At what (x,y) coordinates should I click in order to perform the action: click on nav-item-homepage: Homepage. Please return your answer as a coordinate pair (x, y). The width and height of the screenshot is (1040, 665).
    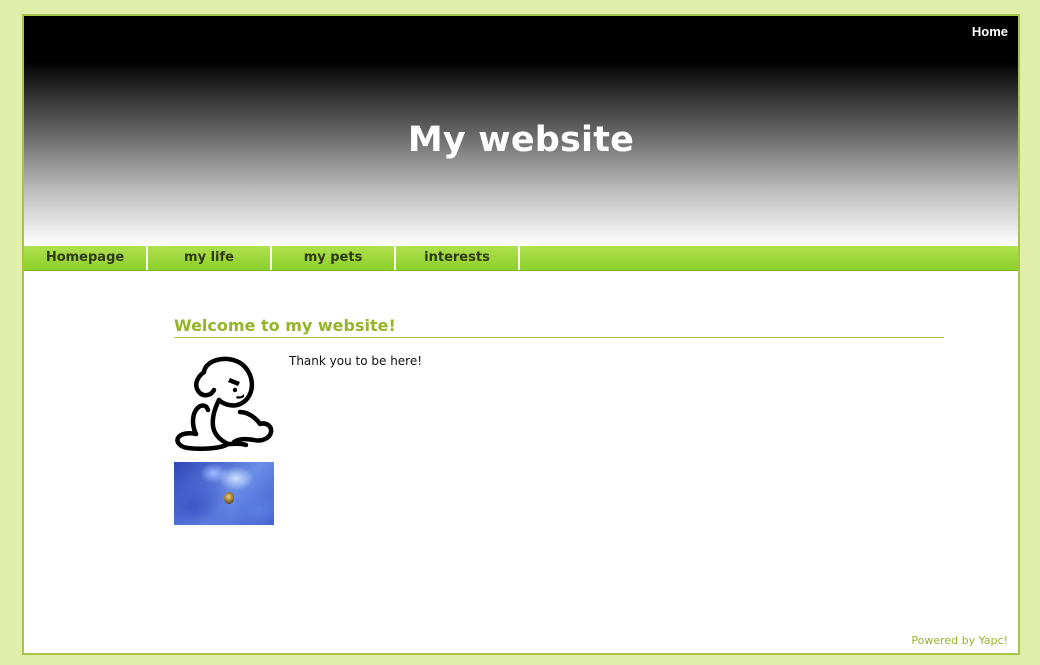
    Looking at the image, I should click on (86, 258).